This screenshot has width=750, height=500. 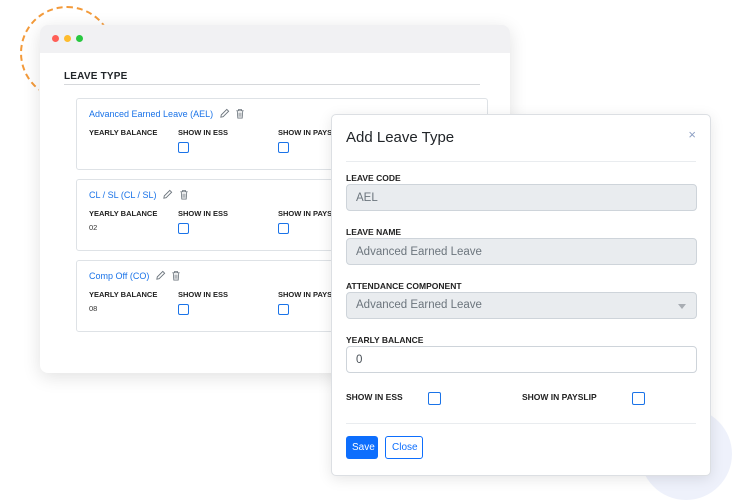 What do you see at coordinates (93, 308) in the screenshot?
I see `yearly-balance-value: 08` at bounding box center [93, 308].